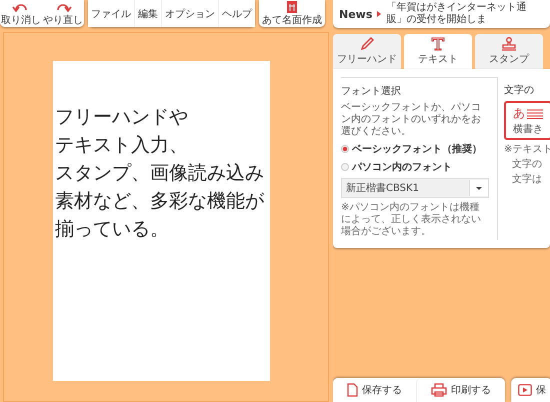  I want to click on preview-button: 保, so click(530, 390).